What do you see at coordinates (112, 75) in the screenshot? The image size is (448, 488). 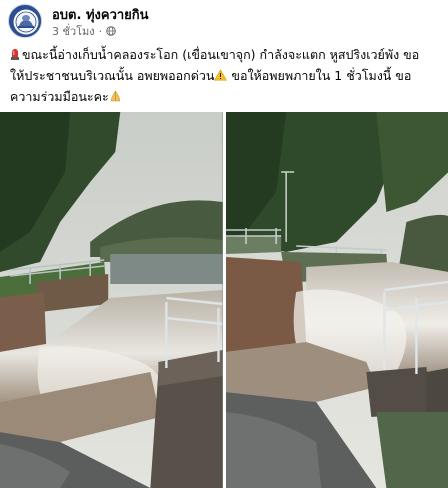 I see `caption-line-2a: ให้ประชาชนบริเวณนั้น อพยพออกด่วน` at bounding box center [112, 75].